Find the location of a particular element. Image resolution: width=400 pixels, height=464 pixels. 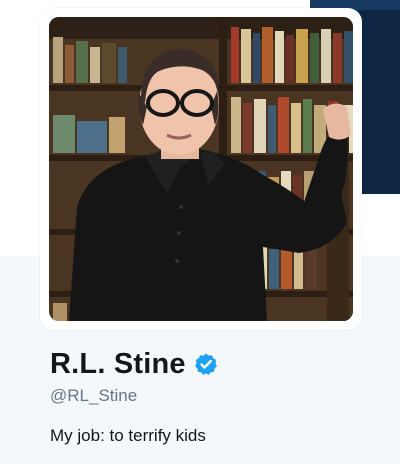

display-name: R.L. Stine is located at coordinates (118, 364).